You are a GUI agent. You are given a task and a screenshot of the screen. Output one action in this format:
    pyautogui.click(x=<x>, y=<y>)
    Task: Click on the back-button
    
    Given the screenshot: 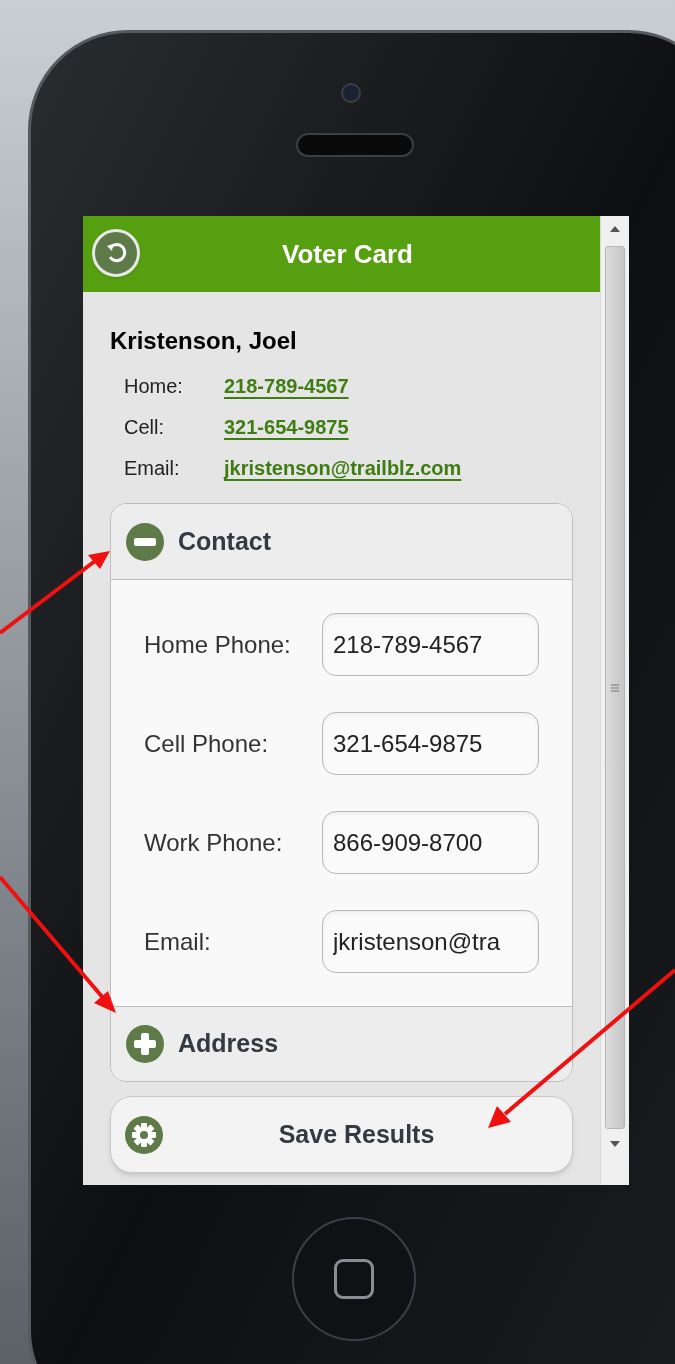 What is the action you would take?
    pyautogui.click(x=116, y=253)
    